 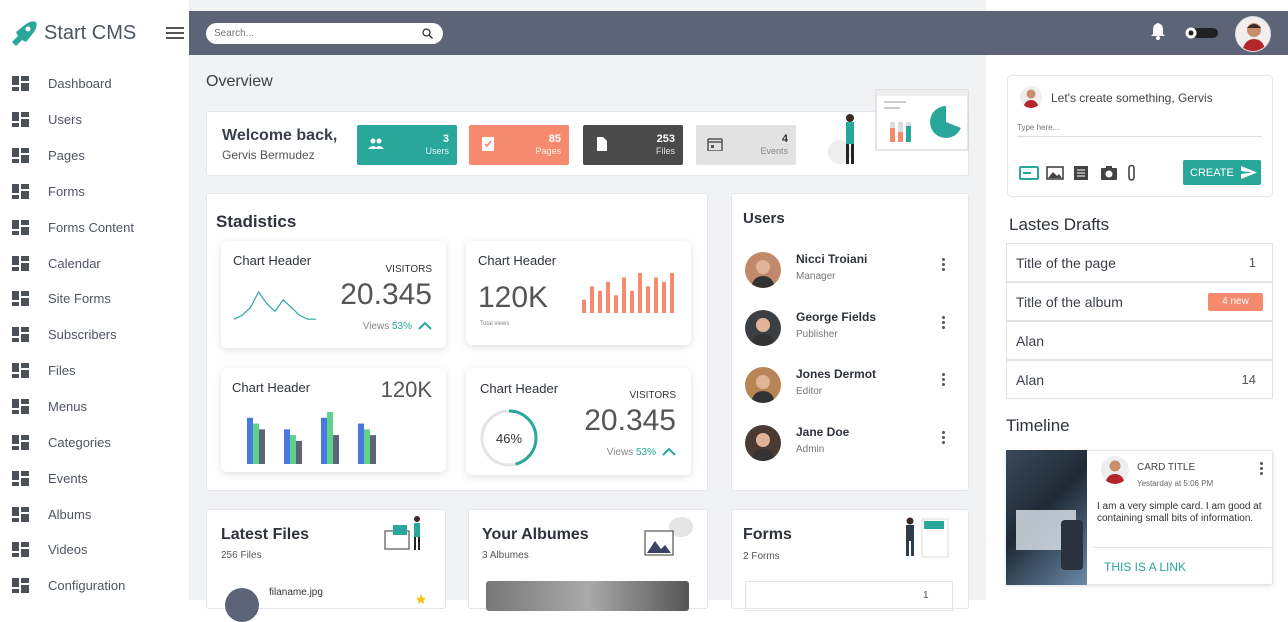 What do you see at coordinates (1132, 173) in the screenshot?
I see `attachment-icon` at bounding box center [1132, 173].